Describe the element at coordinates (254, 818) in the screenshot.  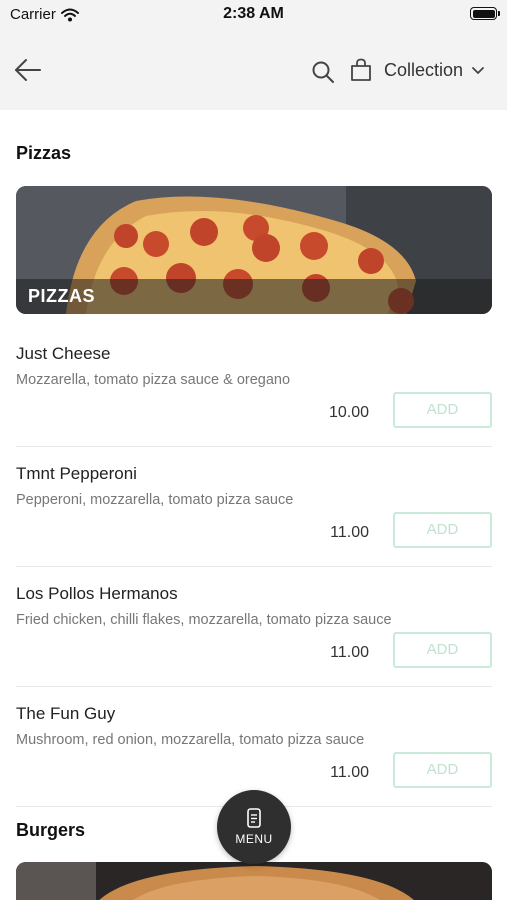
I see `menu-card-icon` at that location.